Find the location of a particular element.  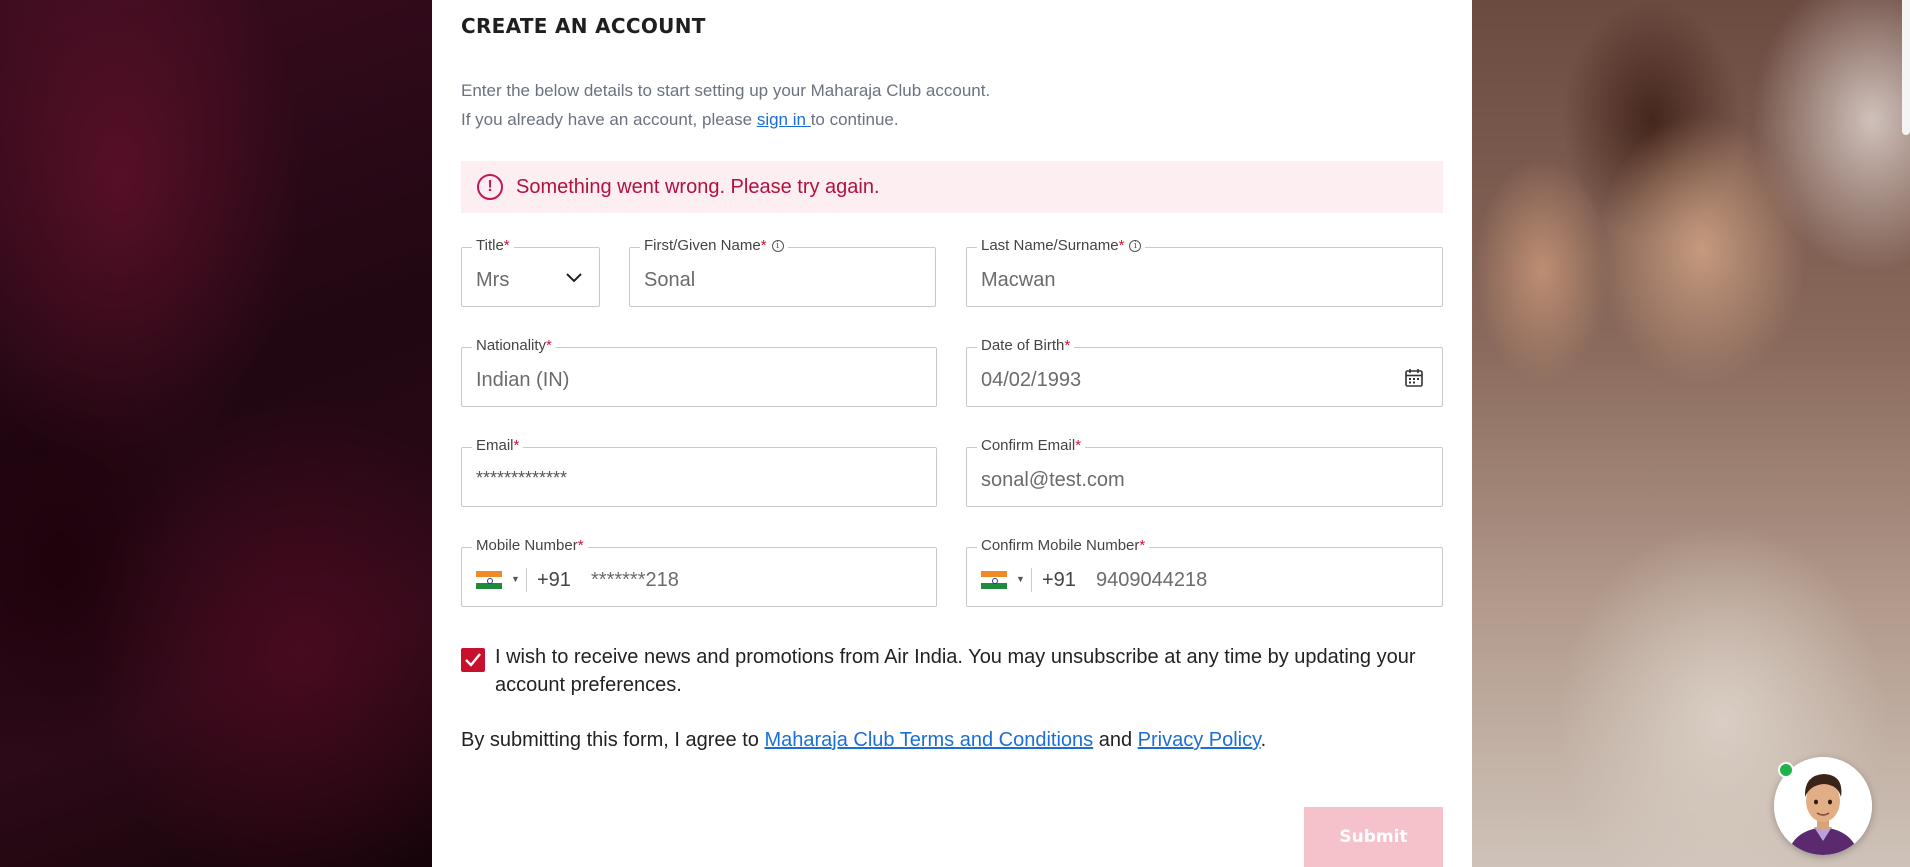

date-of-birth-field: Date of Birth * 04/02/1993 is located at coordinates (1204, 372).